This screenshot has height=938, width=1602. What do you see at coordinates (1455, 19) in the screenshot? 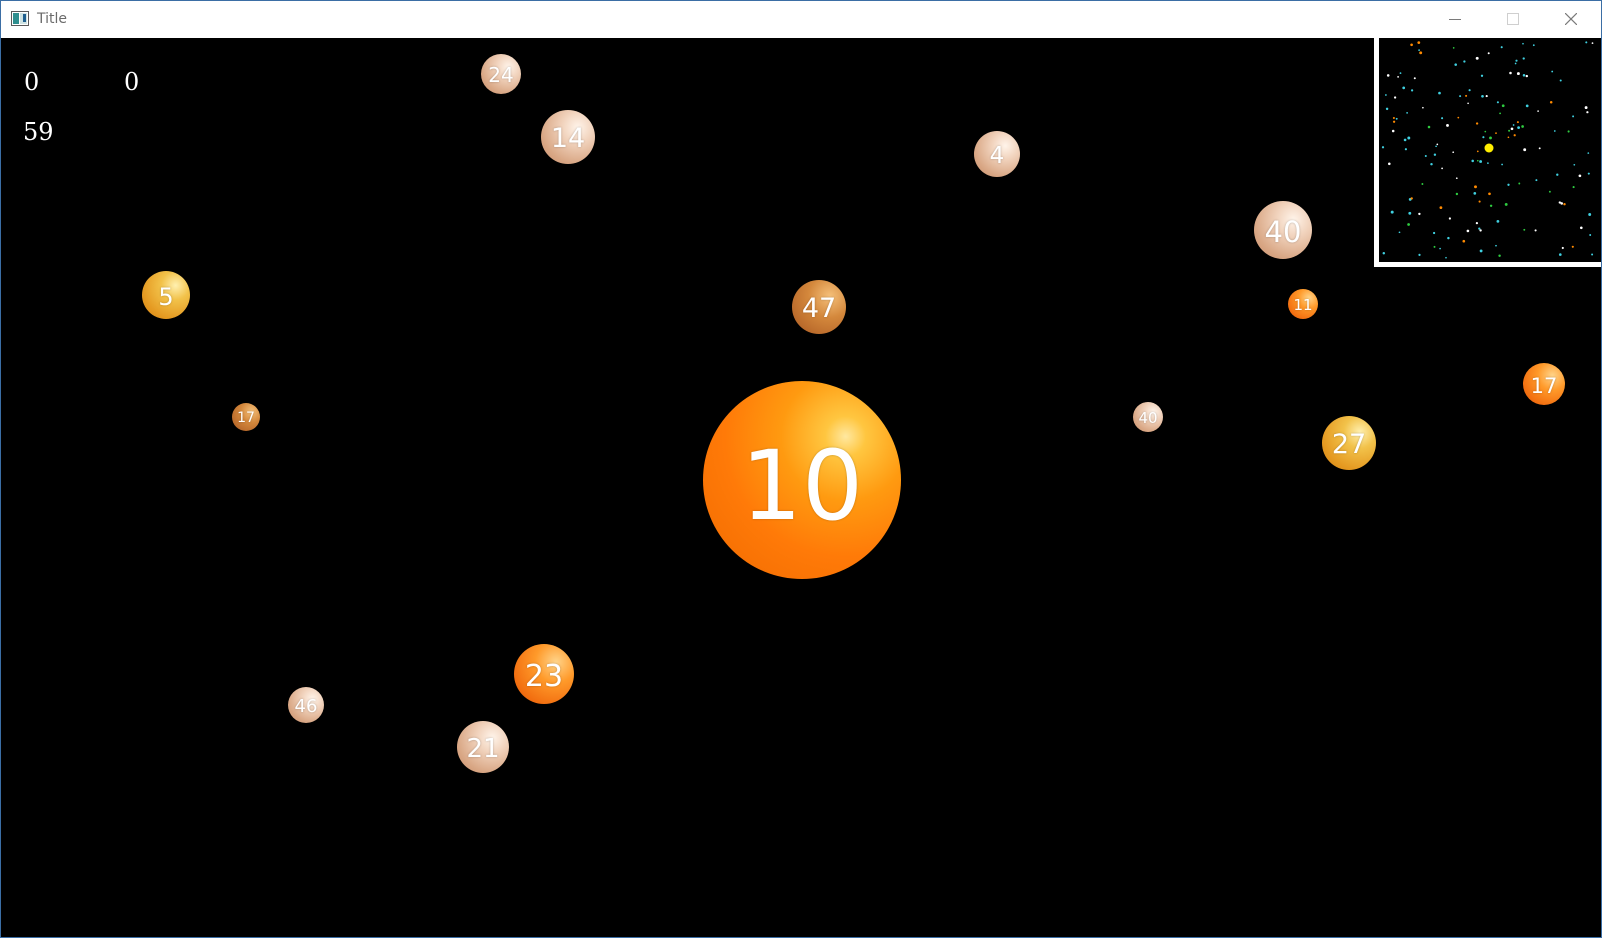
I see `minimize-button` at bounding box center [1455, 19].